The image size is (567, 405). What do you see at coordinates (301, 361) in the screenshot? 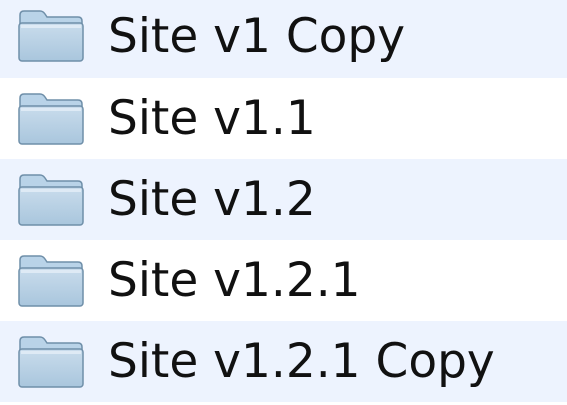
I see `file-name: Site v1.2.1 Copy` at bounding box center [301, 361].